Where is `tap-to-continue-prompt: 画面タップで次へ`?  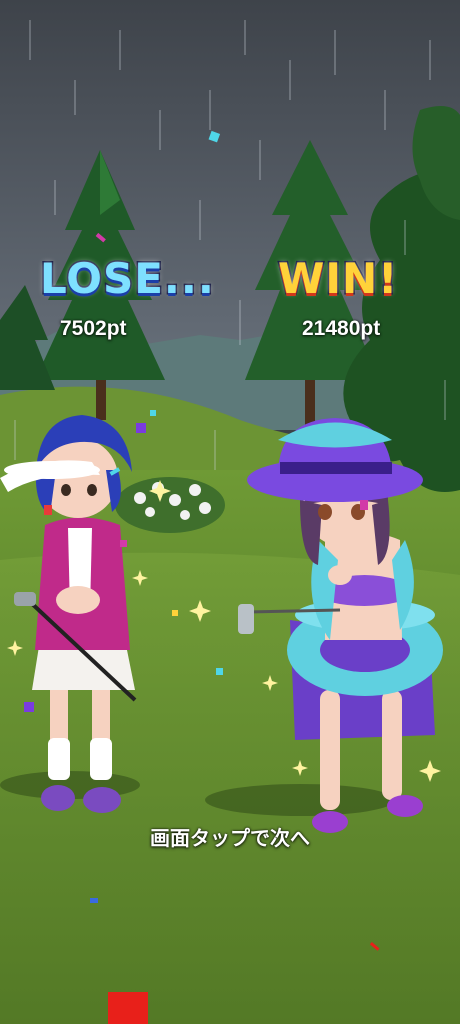
tap-to-continue-prompt: 画面タップで次へ is located at coordinates (230, 836).